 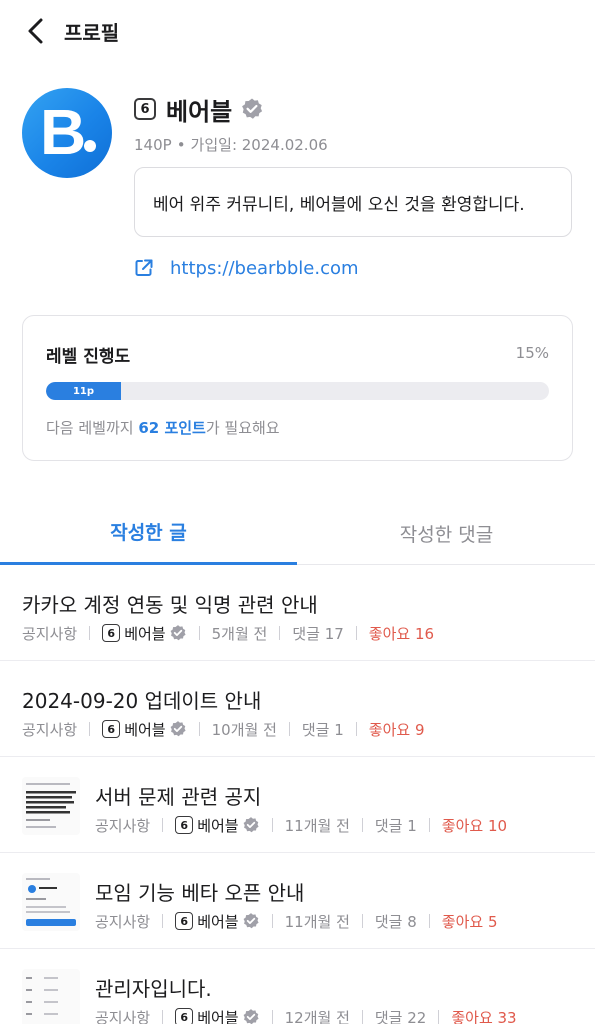 I want to click on profile-points: 140P, so click(x=153, y=145).